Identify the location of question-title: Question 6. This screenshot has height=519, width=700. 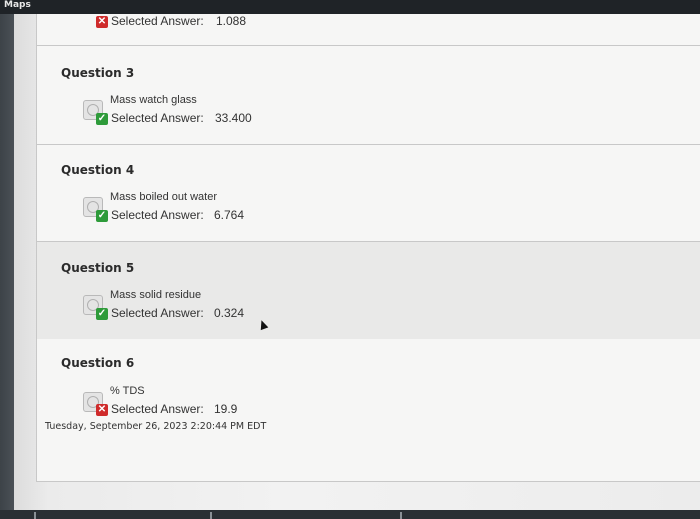
(98, 363).